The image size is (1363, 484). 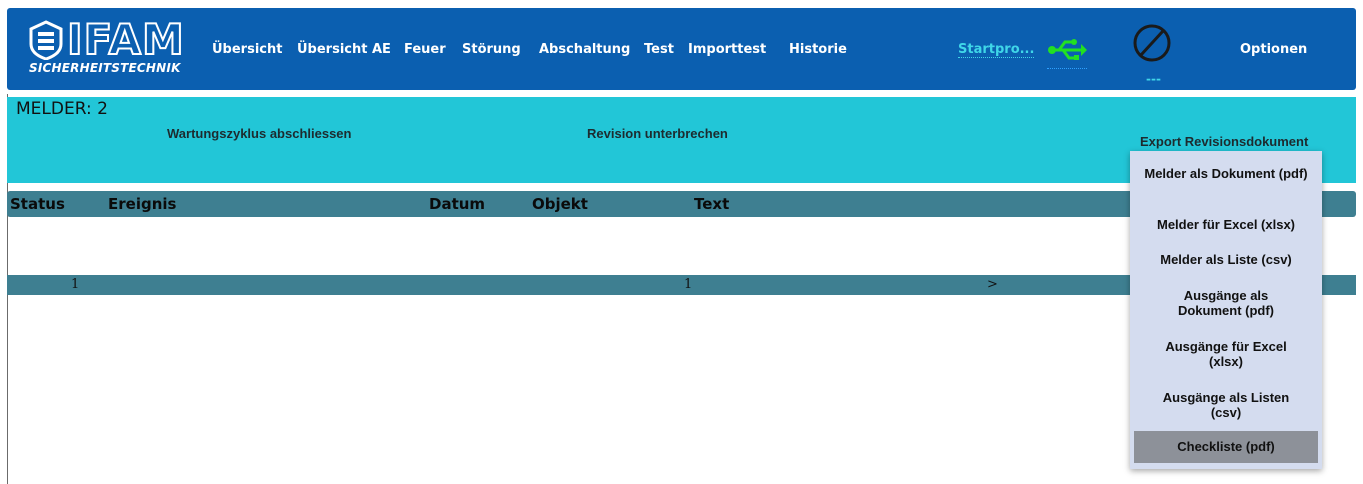 I want to click on menu-melder-liste-csv: Melder als Liste (csv), so click(x=1226, y=259).